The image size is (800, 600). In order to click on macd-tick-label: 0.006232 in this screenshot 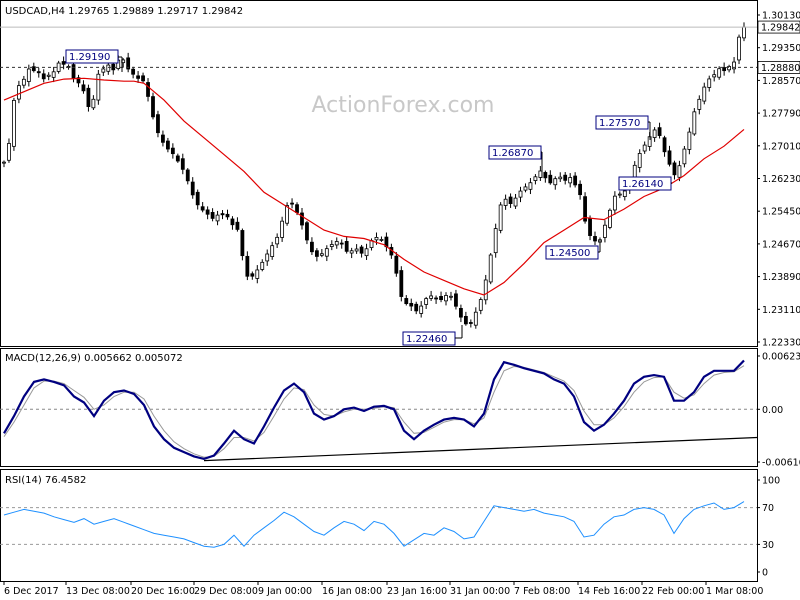, I will do `click(781, 356)`.